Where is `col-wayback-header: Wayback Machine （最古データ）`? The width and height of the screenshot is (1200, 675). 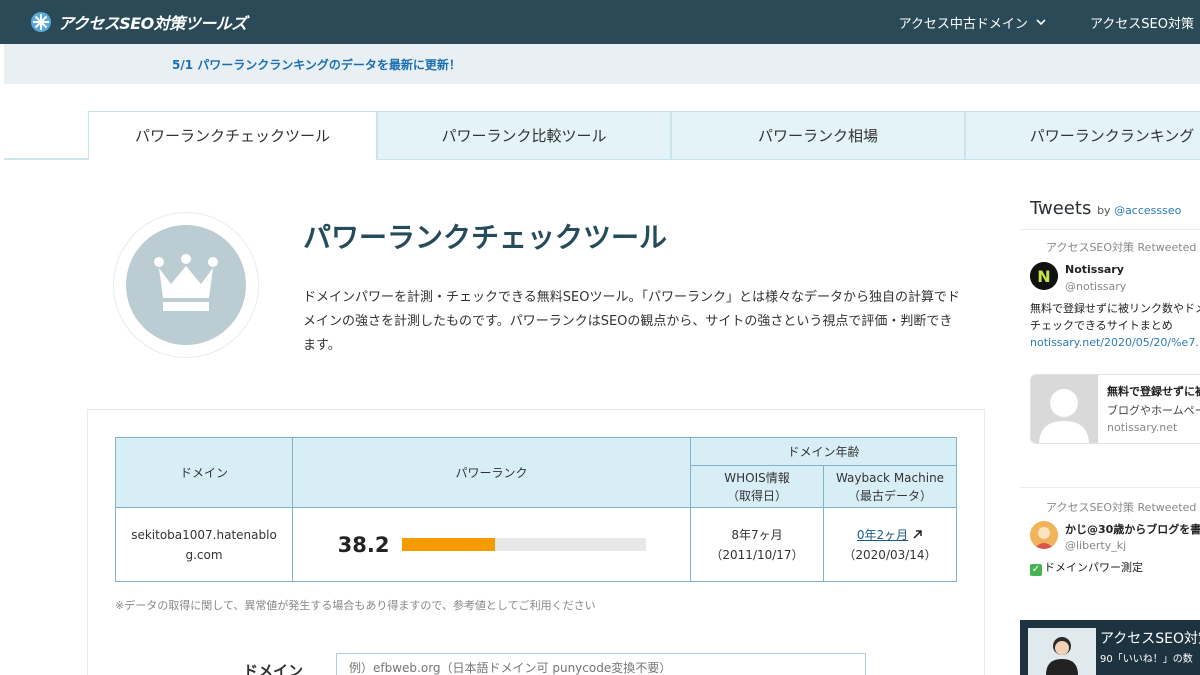
col-wayback-header: Wayback Machine （最古データ） is located at coordinates (890, 486).